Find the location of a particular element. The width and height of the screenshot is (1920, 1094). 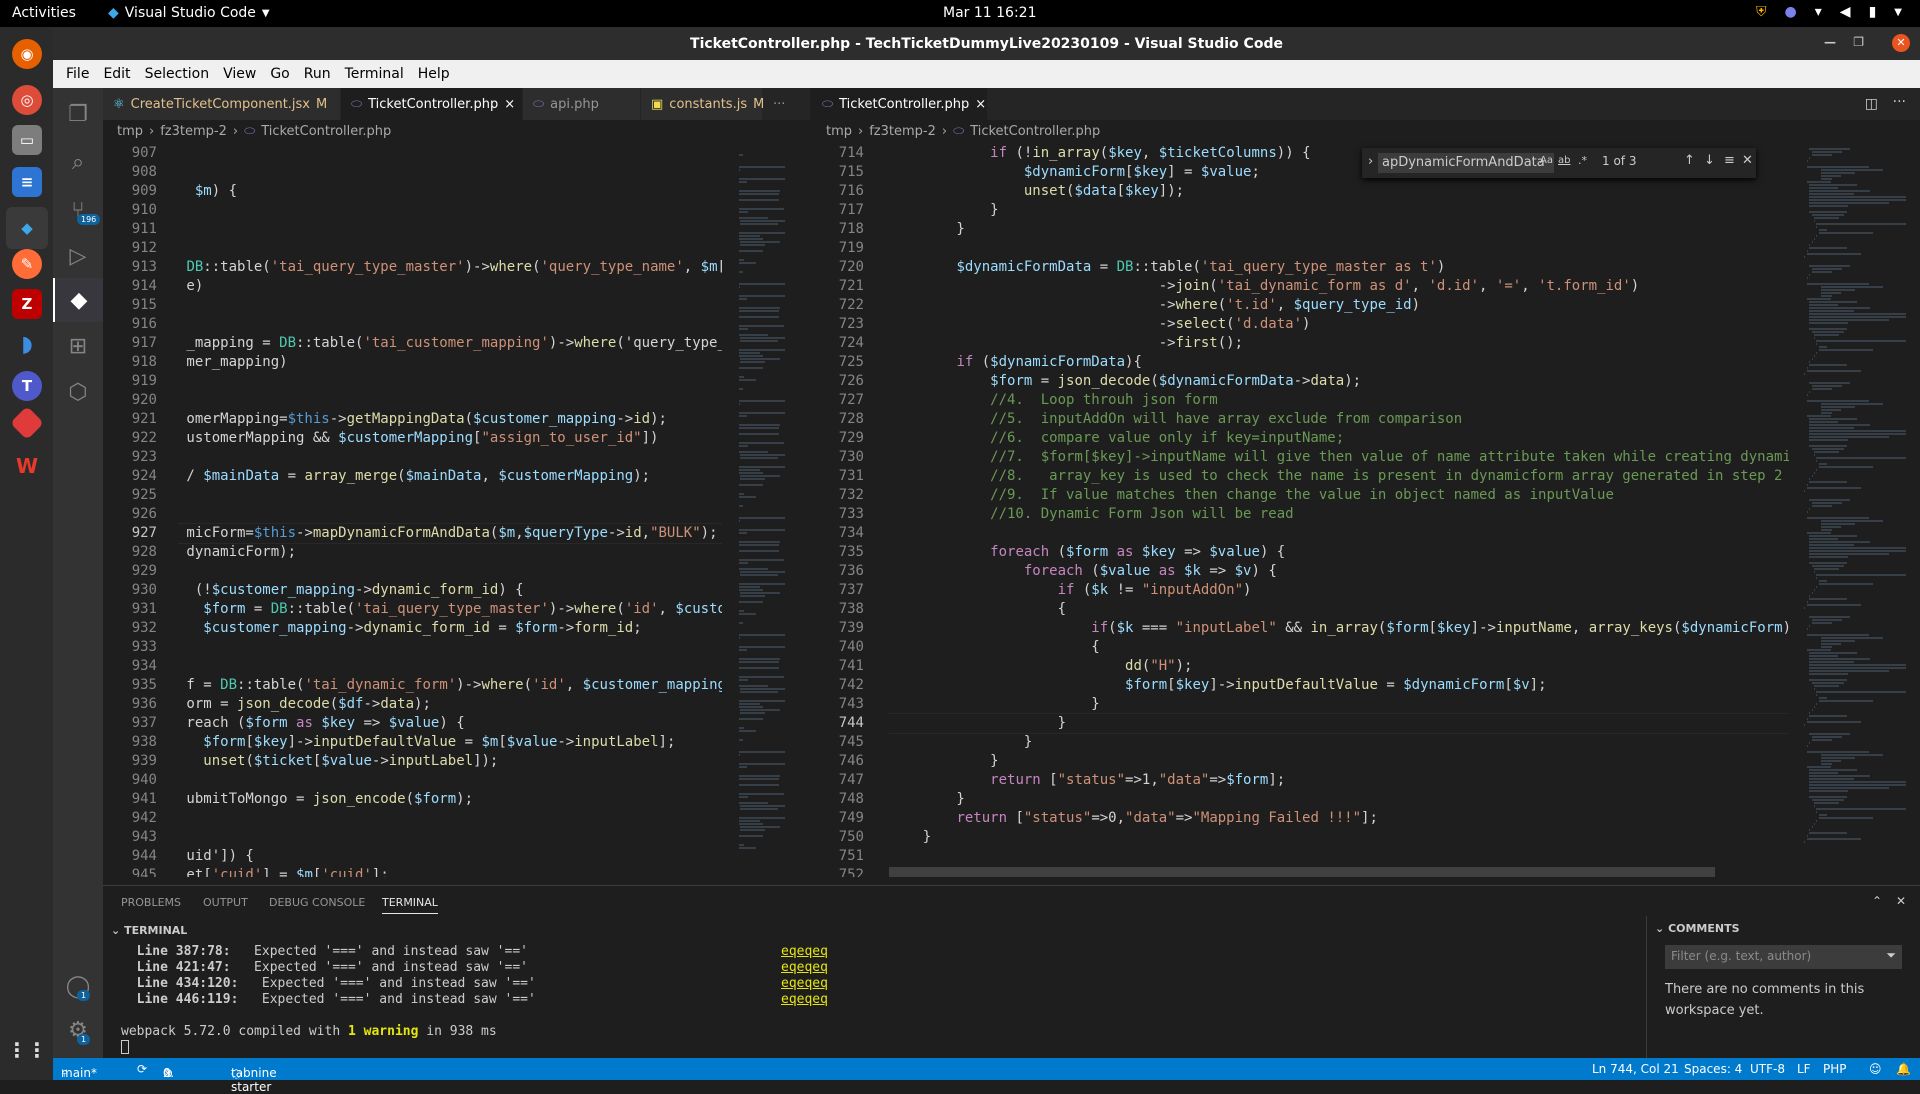

run-debug-icon: ▷ is located at coordinates (78, 256).